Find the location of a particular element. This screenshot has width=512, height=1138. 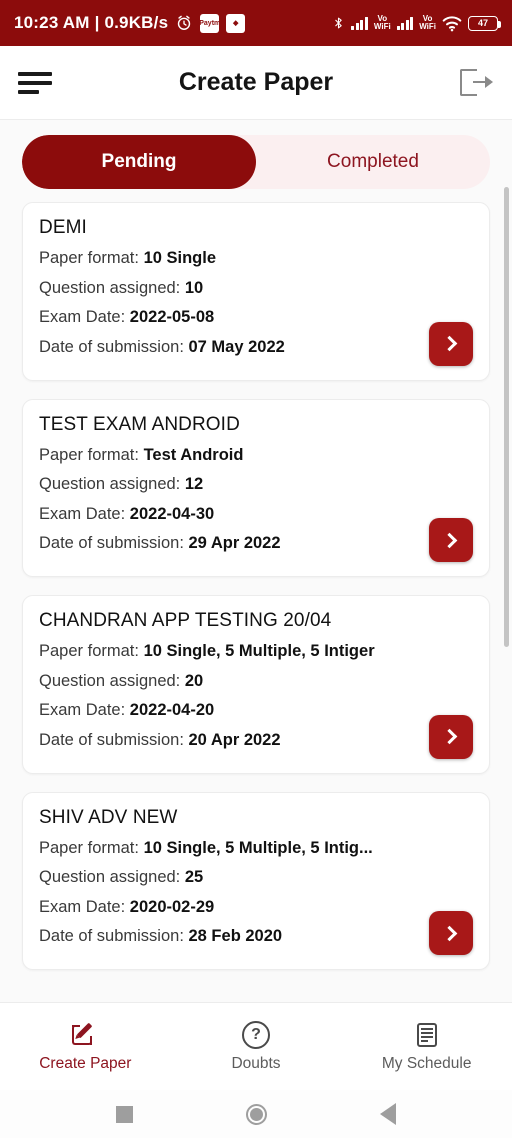

paper-title: TEST EXAM ANDROID is located at coordinates (139, 424).